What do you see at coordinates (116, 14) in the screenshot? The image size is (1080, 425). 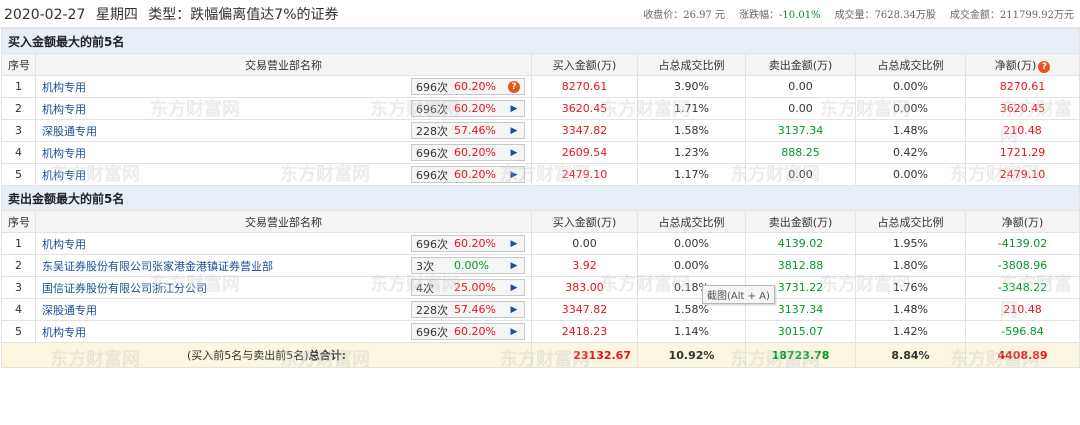 I see `weekday: 星期四` at bounding box center [116, 14].